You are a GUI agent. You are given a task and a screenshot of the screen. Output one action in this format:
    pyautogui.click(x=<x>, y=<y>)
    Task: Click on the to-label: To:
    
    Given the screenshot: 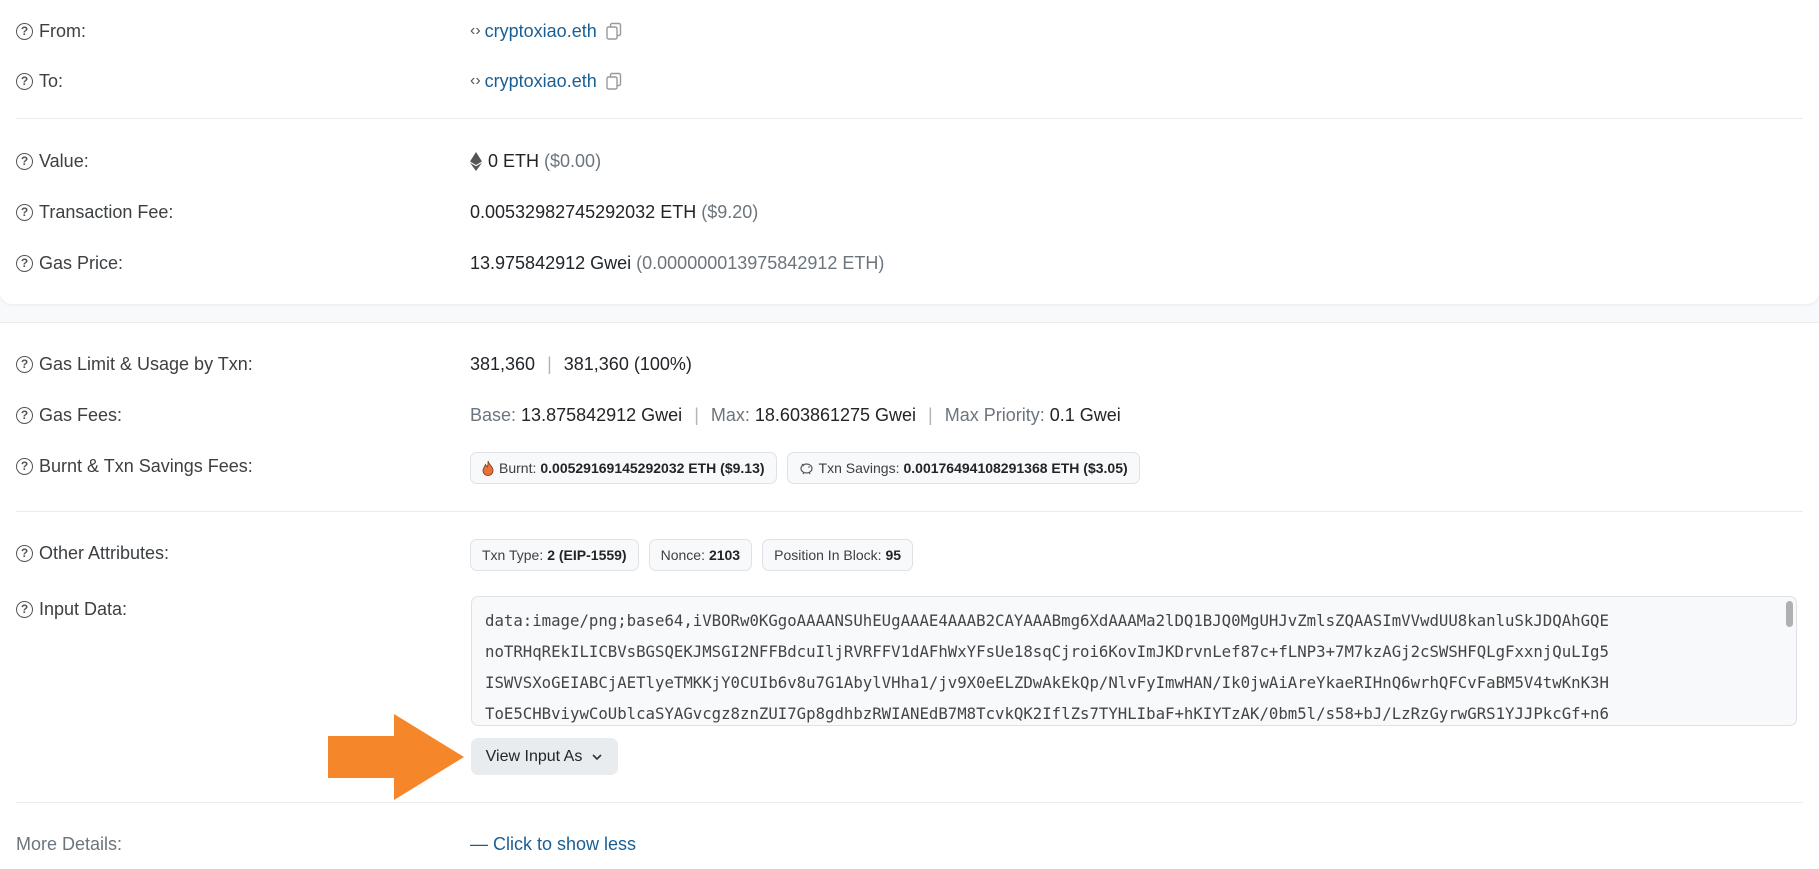 What is the action you would take?
    pyautogui.click(x=51, y=81)
    